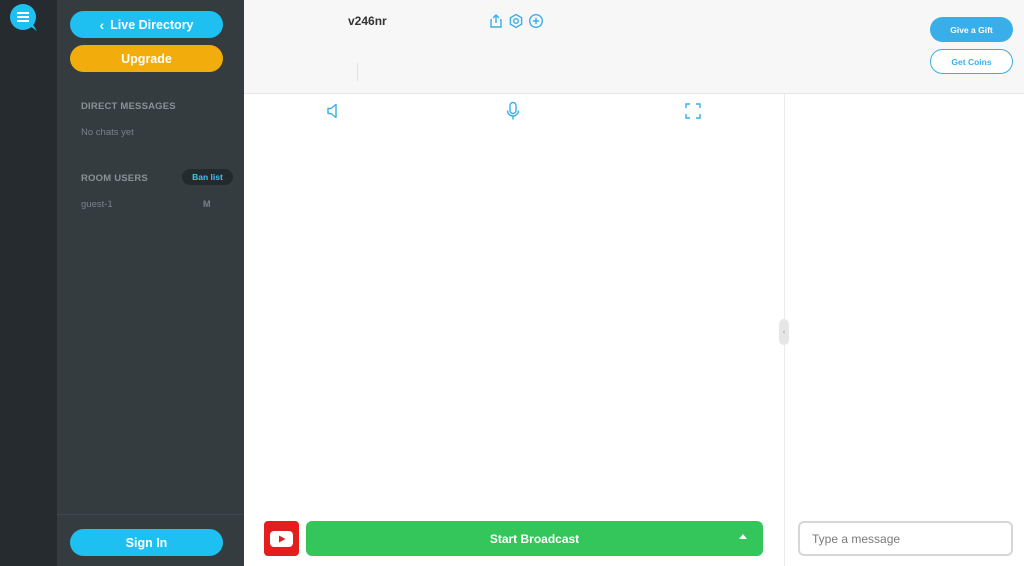 The width and height of the screenshot is (1024, 566). What do you see at coordinates (971, 61) in the screenshot?
I see `get-coins-button: Get Coins` at bounding box center [971, 61].